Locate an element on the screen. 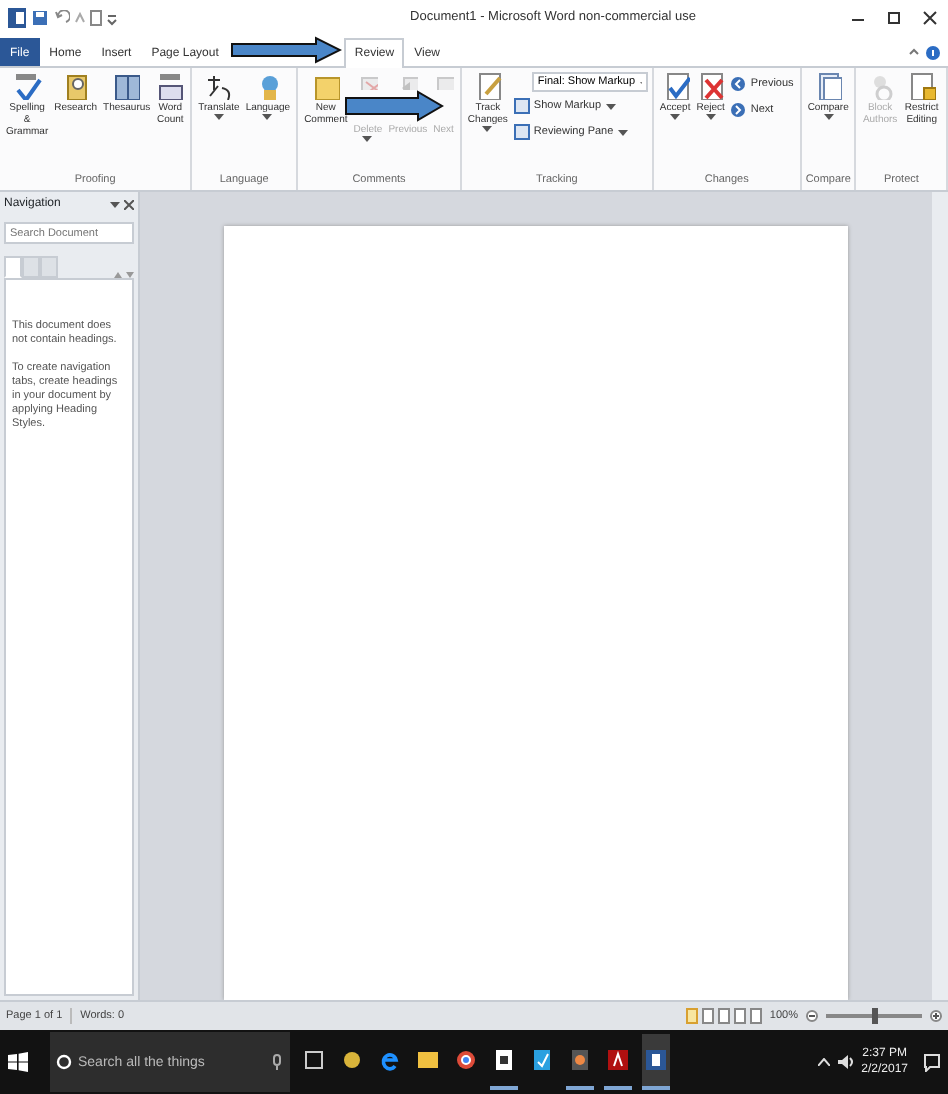  task-view-icon is located at coordinates (314, 1060).